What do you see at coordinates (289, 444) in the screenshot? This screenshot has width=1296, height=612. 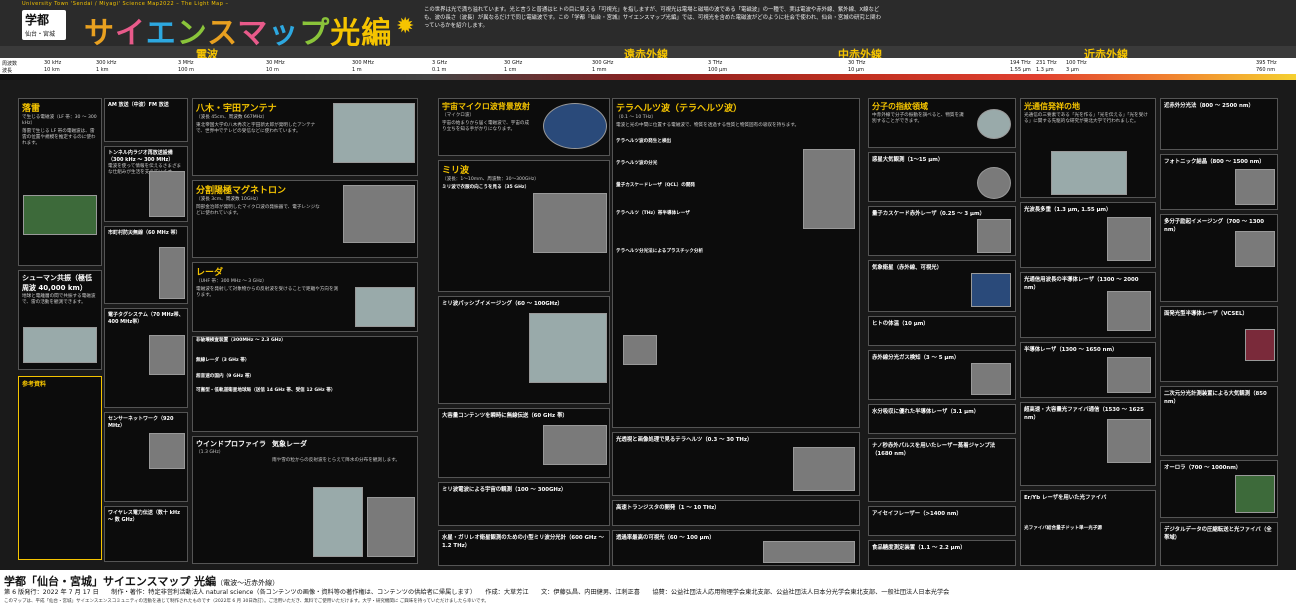 I see `section-title: 気象レーダ` at bounding box center [289, 444].